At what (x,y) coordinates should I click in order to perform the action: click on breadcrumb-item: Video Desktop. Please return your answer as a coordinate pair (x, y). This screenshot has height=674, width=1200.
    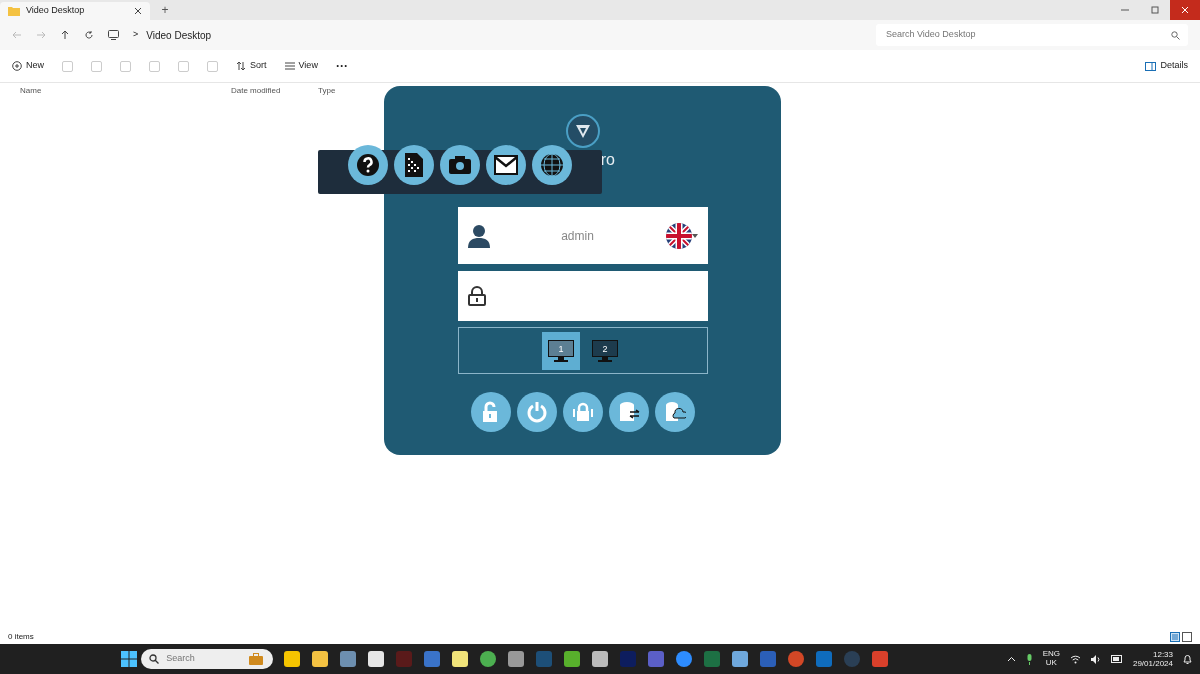
    Looking at the image, I should click on (179, 35).